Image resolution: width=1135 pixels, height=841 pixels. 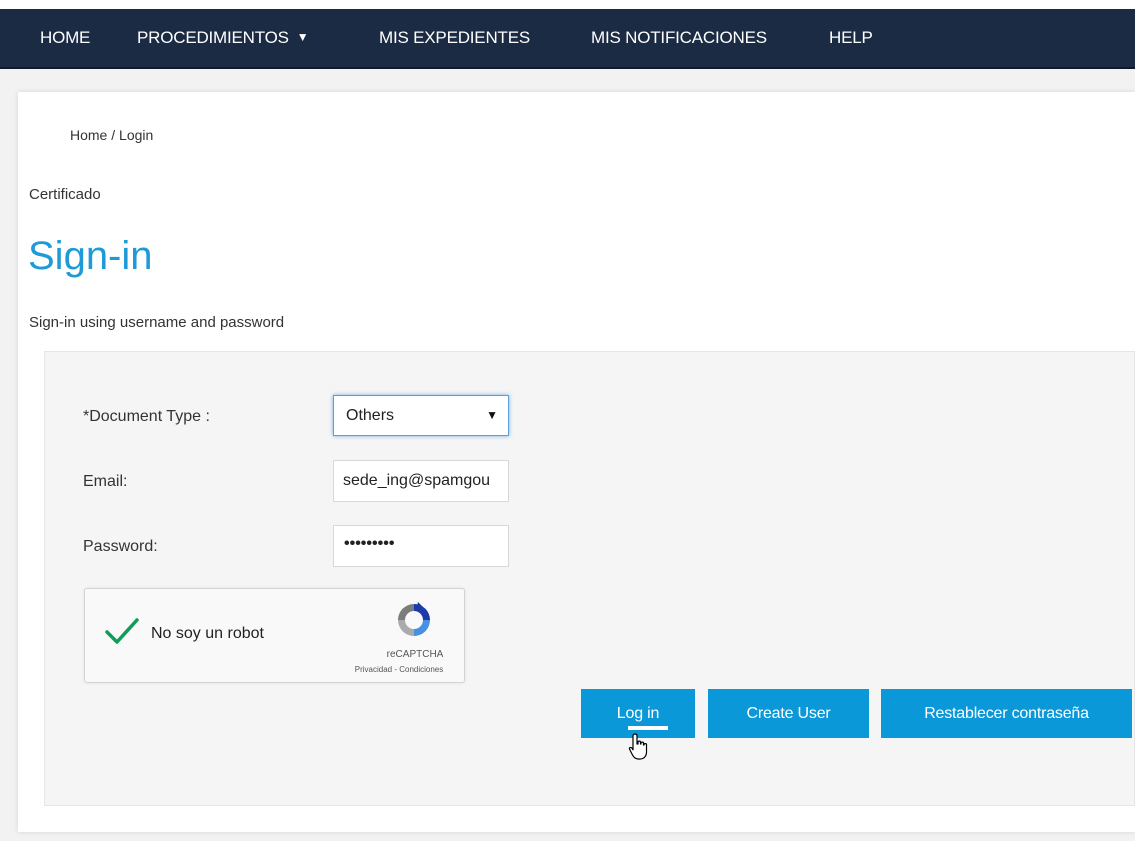 What do you see at coordinates (648, 728) in the screenshot?
I see `login-focus-underline` at bounding box center [648, 728].